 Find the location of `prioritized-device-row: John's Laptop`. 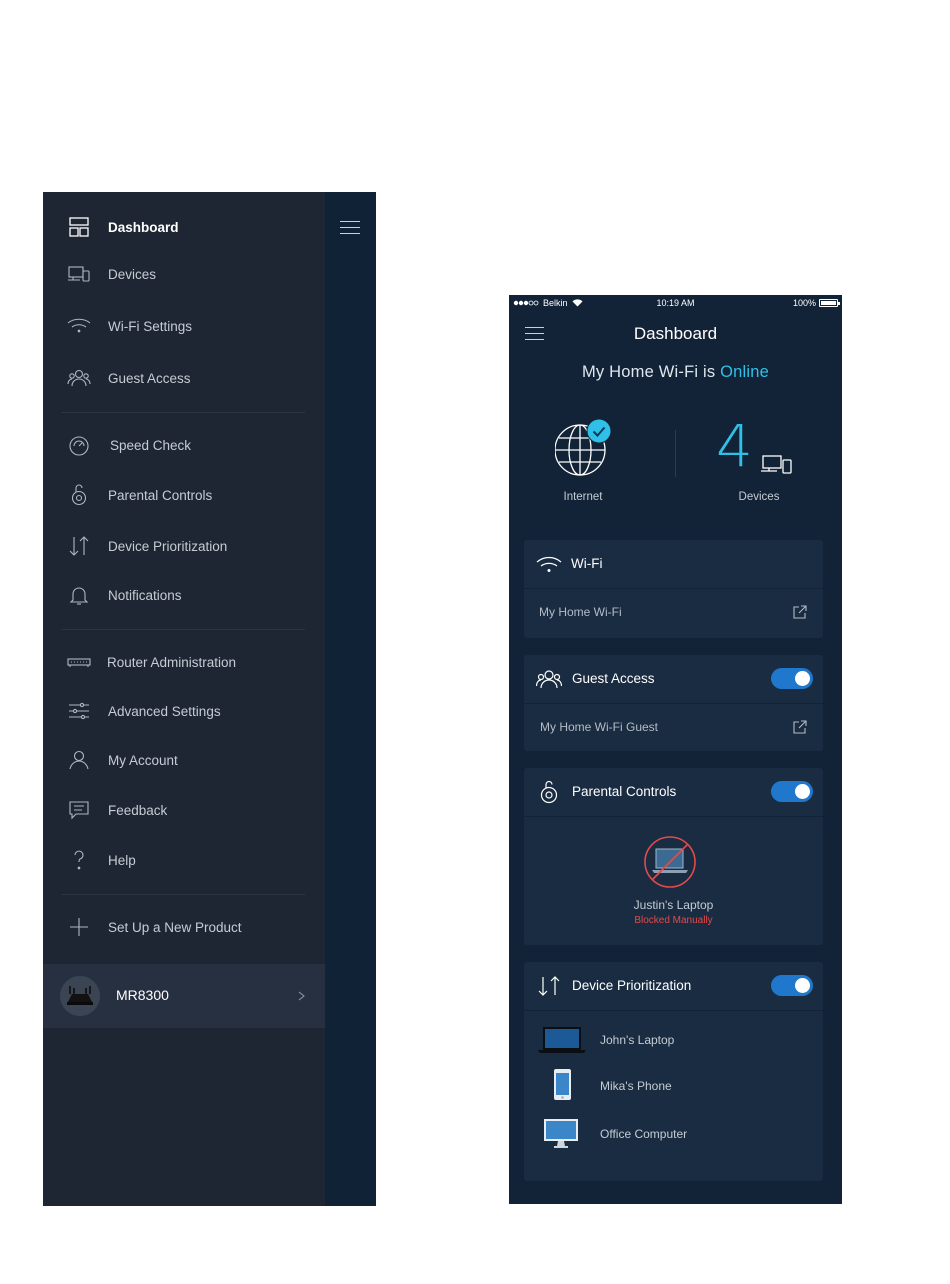

prioritized-device-row: John's Laptop is located at coordinates (673, 1039).